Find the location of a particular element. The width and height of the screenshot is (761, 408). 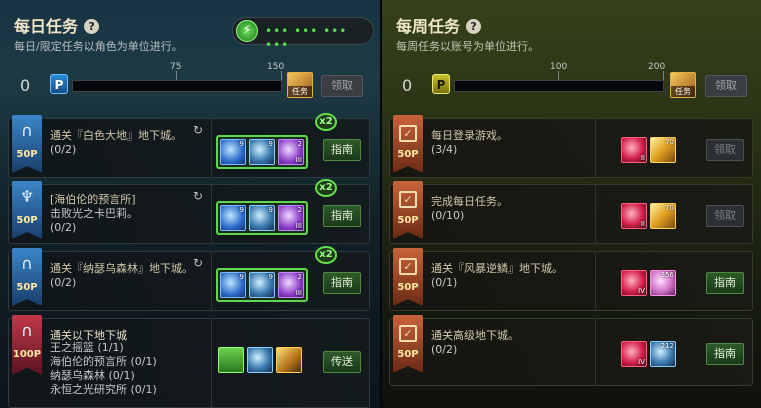

weekly-row-2-claim-button: 领取 is located at coordinates (725, 216).